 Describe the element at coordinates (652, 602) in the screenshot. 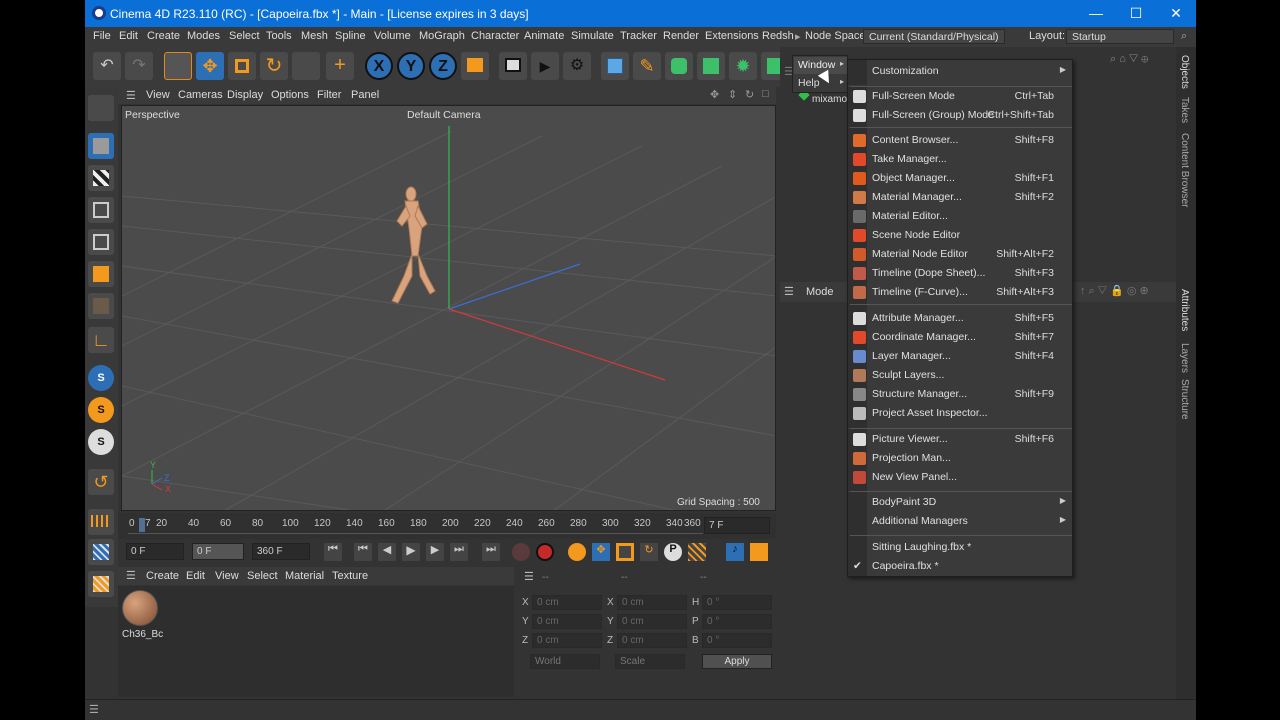

I see `coord-size-x-field: 0 cm` at that location.